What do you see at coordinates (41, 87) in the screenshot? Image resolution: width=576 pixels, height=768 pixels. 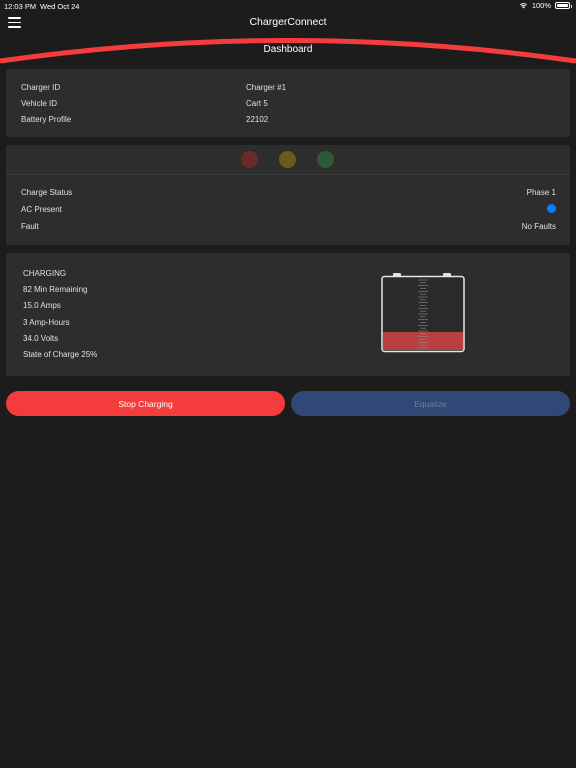 I see `charger-id-label: Charger ID` at bounding box center [41, 87].